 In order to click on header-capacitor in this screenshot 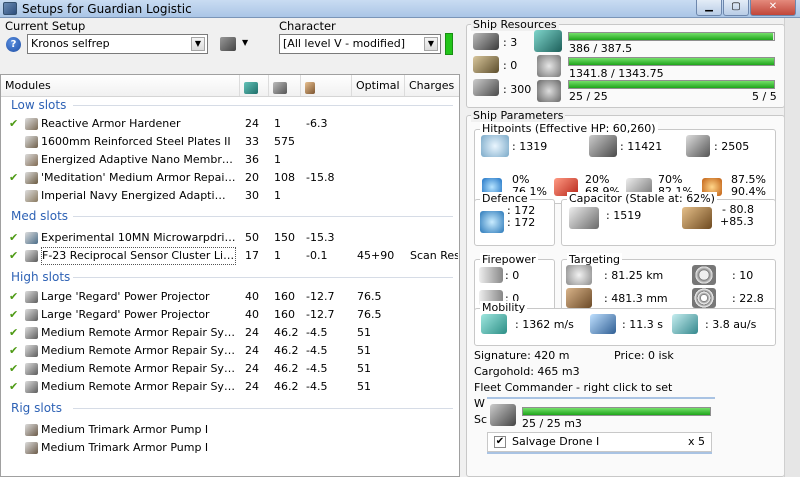, I will do `click(326, 85)`.